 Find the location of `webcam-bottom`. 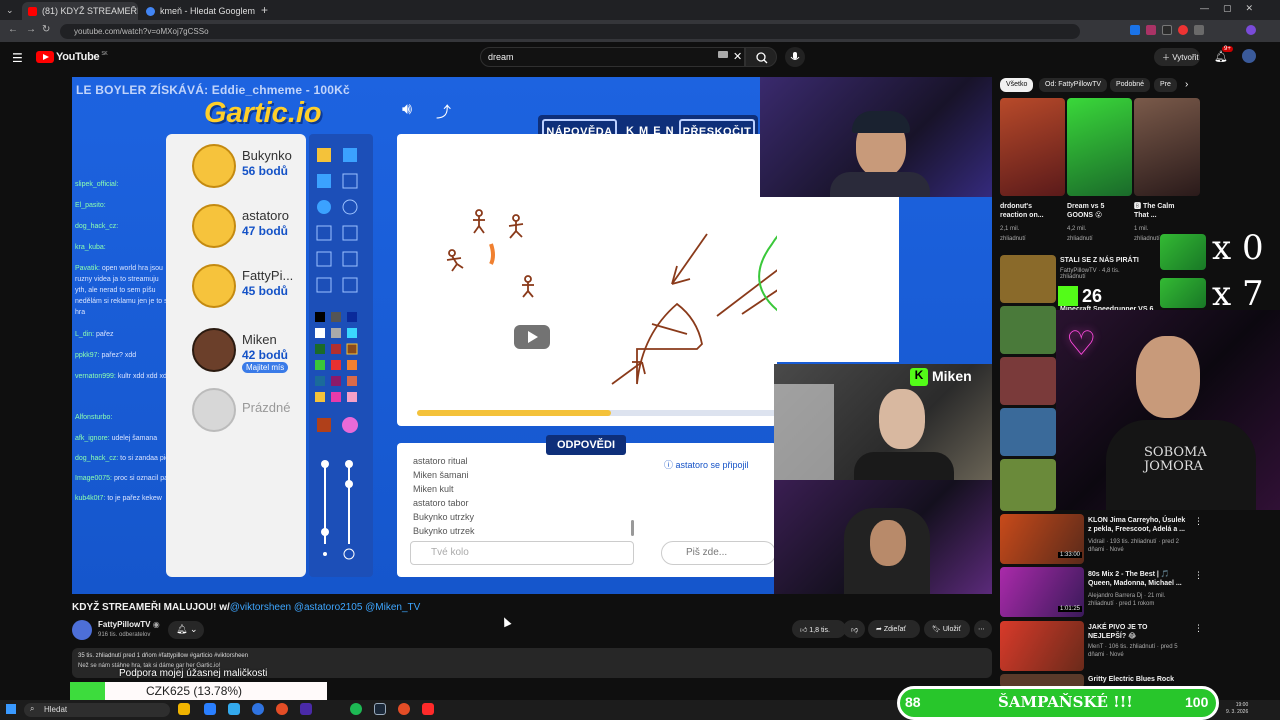

webcam-bottom is located at coordinates (883, 537).